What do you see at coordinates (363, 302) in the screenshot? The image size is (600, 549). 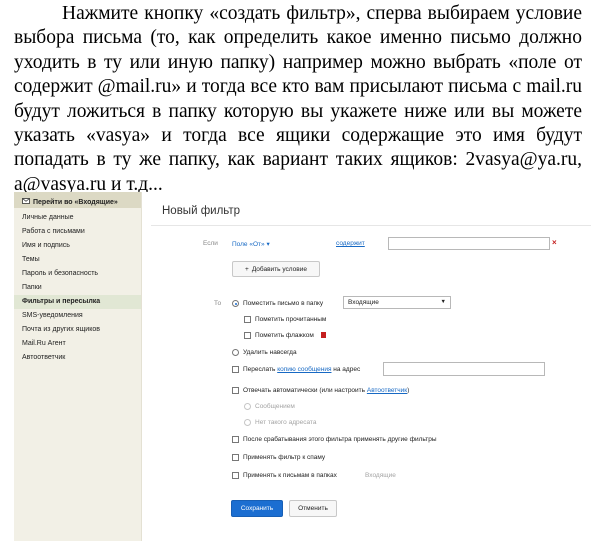 I see `folder-select-value: Входящие` at bounding box center [363, 302].